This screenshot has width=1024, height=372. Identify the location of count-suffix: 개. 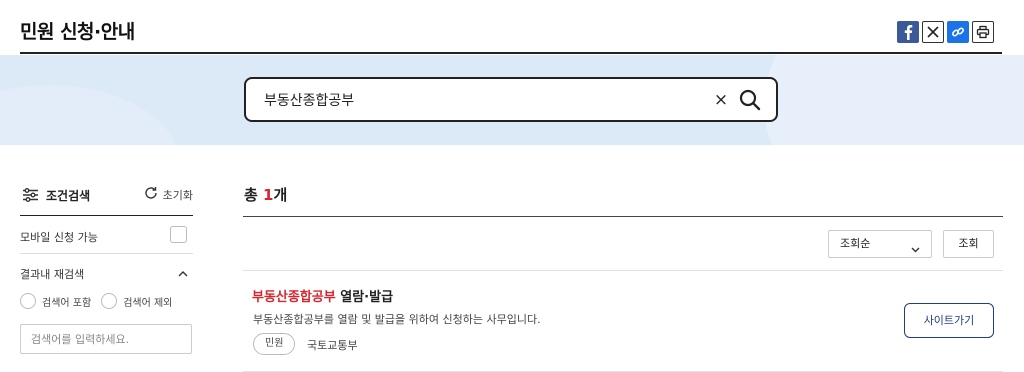
(280, 195).